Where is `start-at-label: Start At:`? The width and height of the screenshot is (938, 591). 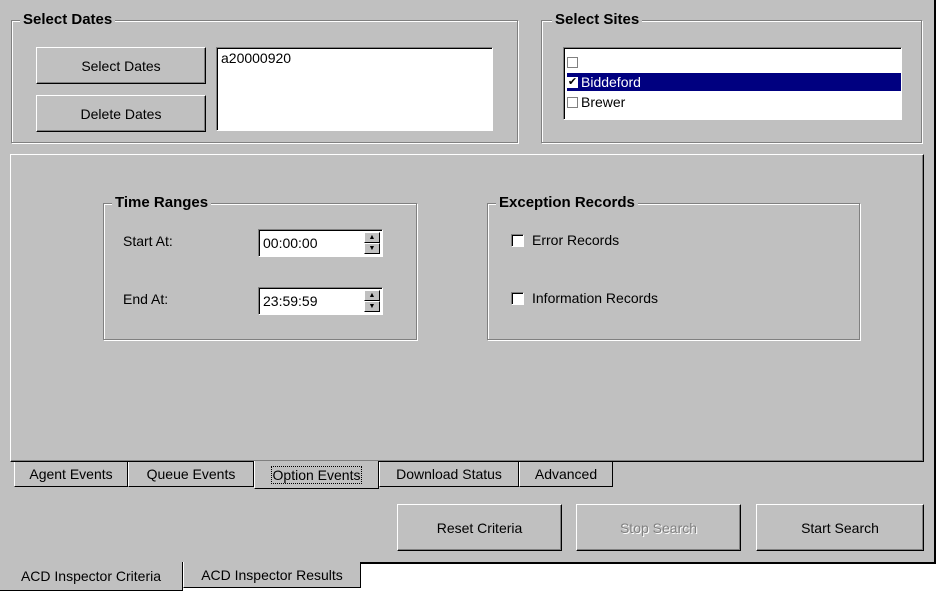
start-at-label: Start At: is located at coordinates (148, 241).